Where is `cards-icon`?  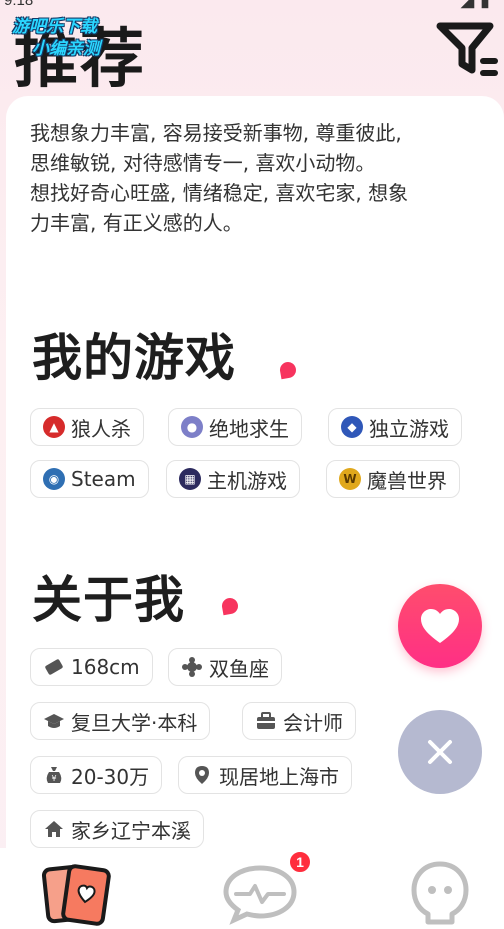 cards-icon is located at coordinates (76, 895).